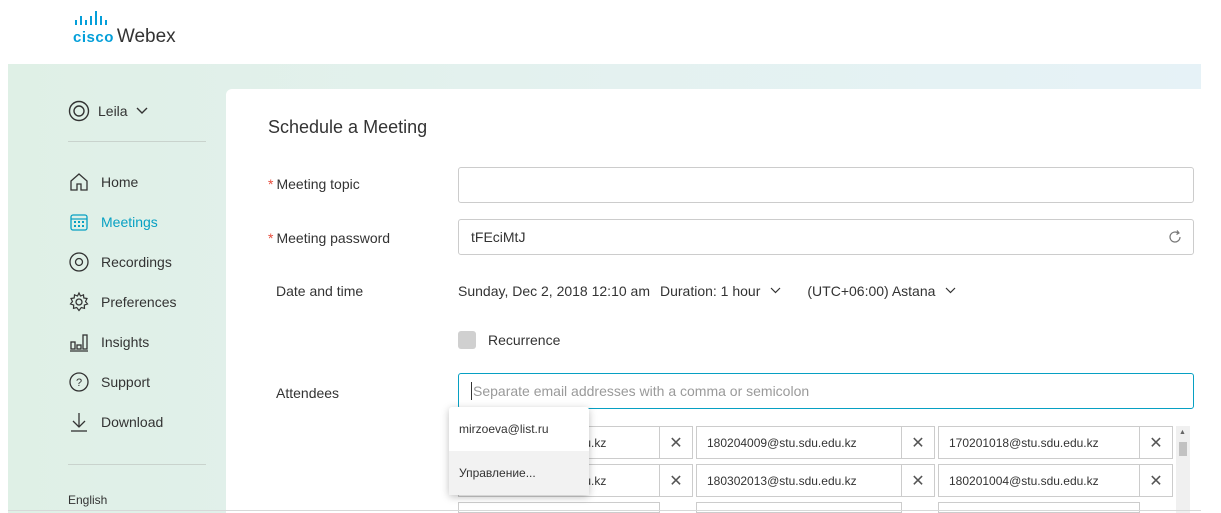 This screenshot has height=513, width=1221. What do you see at coordinates (1039, 442) in the screenshot?
I see `attendee-chip: 170201018@stu.sdu.edu.kz` at bounding box center [1039, 442].